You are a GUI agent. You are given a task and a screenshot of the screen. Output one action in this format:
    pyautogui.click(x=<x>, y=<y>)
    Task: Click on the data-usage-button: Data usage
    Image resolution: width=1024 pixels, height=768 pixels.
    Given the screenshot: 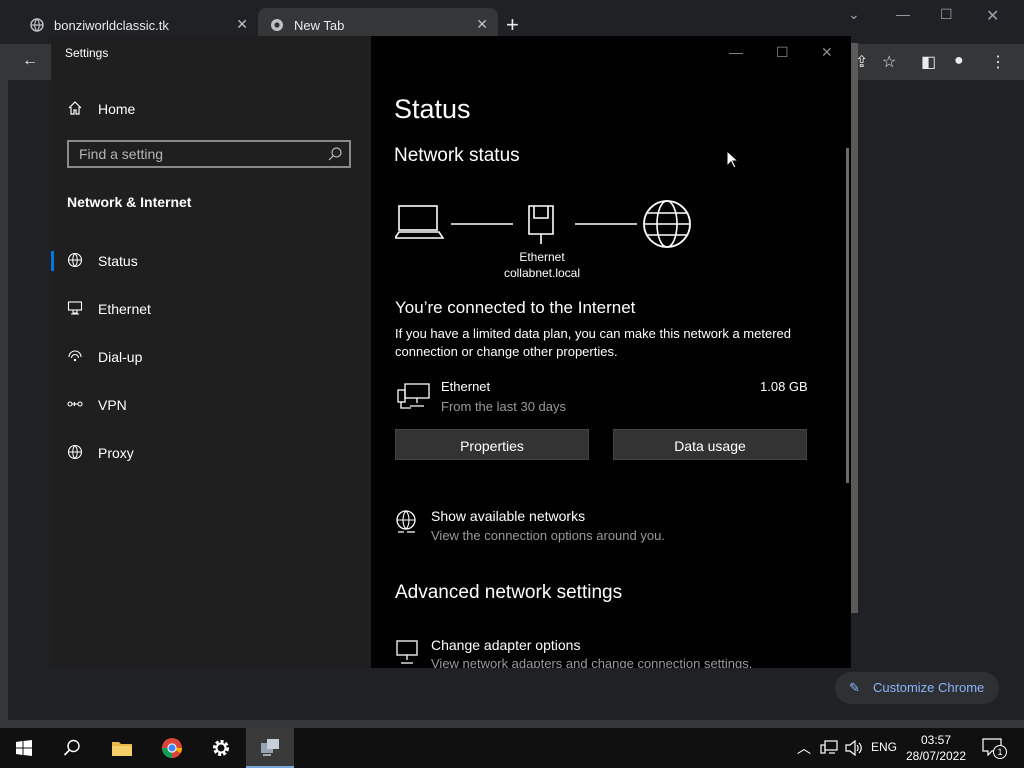 What is the action you would take?
    pyautogui.click(x=710, y=444)
    